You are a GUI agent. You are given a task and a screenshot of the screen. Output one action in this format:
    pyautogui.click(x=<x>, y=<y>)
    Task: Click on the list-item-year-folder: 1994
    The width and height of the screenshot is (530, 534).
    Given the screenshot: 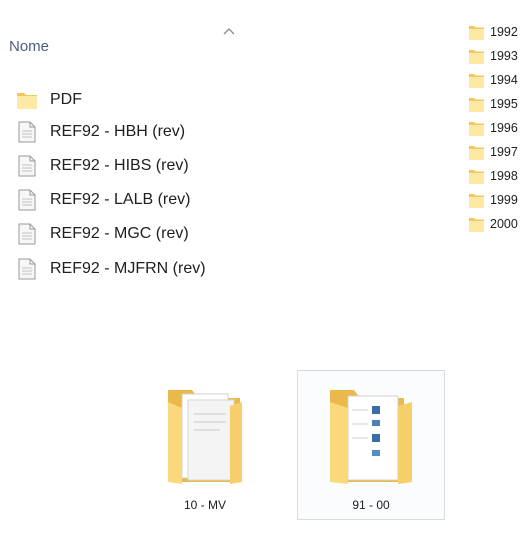 What is the action you would take?
    pyautogui.click(x=493, y=80)
    